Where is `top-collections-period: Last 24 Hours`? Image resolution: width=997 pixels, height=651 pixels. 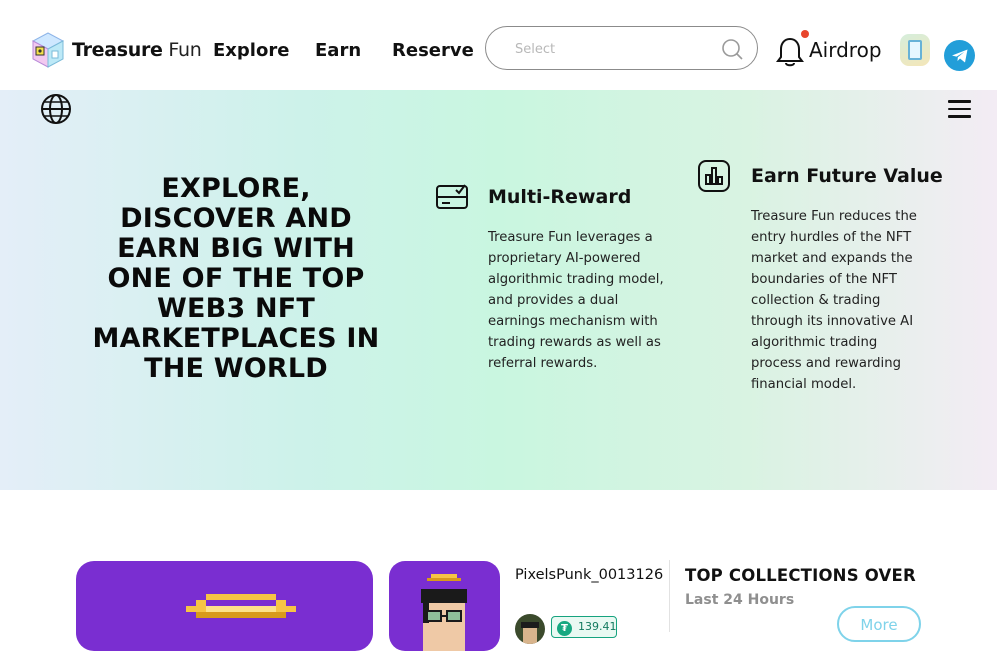 top-collections-period: Last 24 Hours is located at coordinates (740, 600).